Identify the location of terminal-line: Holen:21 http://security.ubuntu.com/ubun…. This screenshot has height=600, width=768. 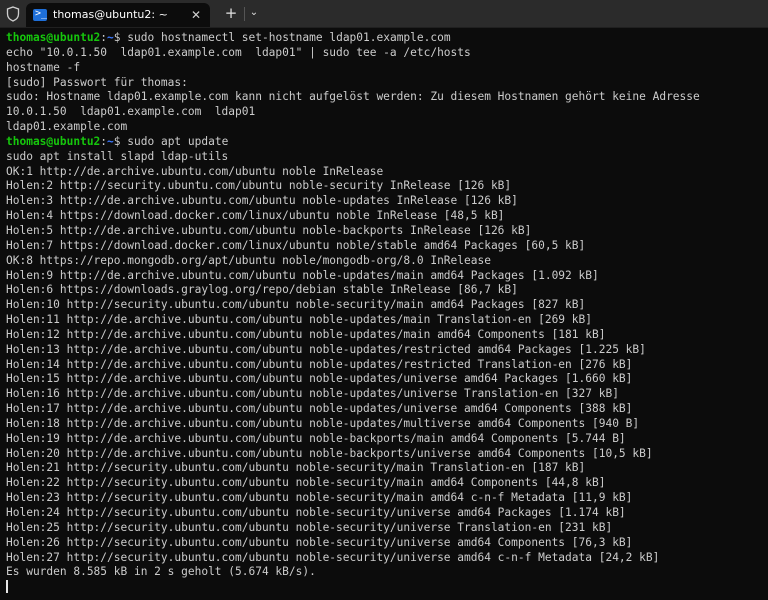
(296, 468).